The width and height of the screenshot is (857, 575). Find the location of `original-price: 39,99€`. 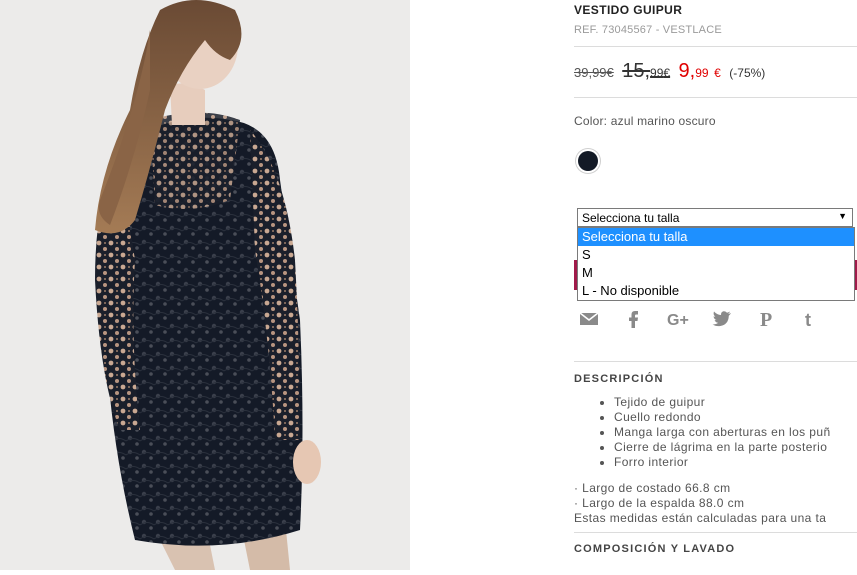

original-price: 39,99€ is located at coordinates (594, 72).